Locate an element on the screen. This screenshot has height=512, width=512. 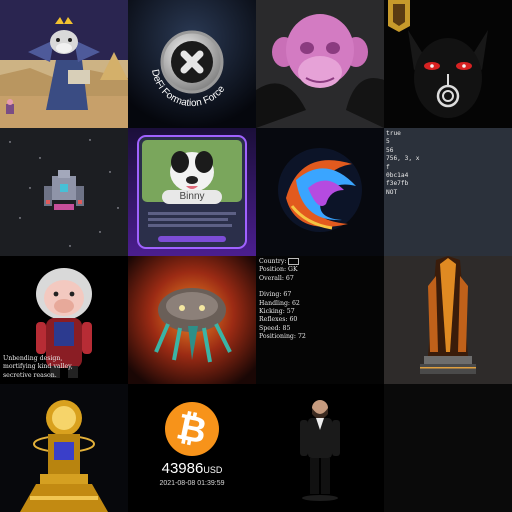
fire-creature-illustration is located at coordinates (192, 320).